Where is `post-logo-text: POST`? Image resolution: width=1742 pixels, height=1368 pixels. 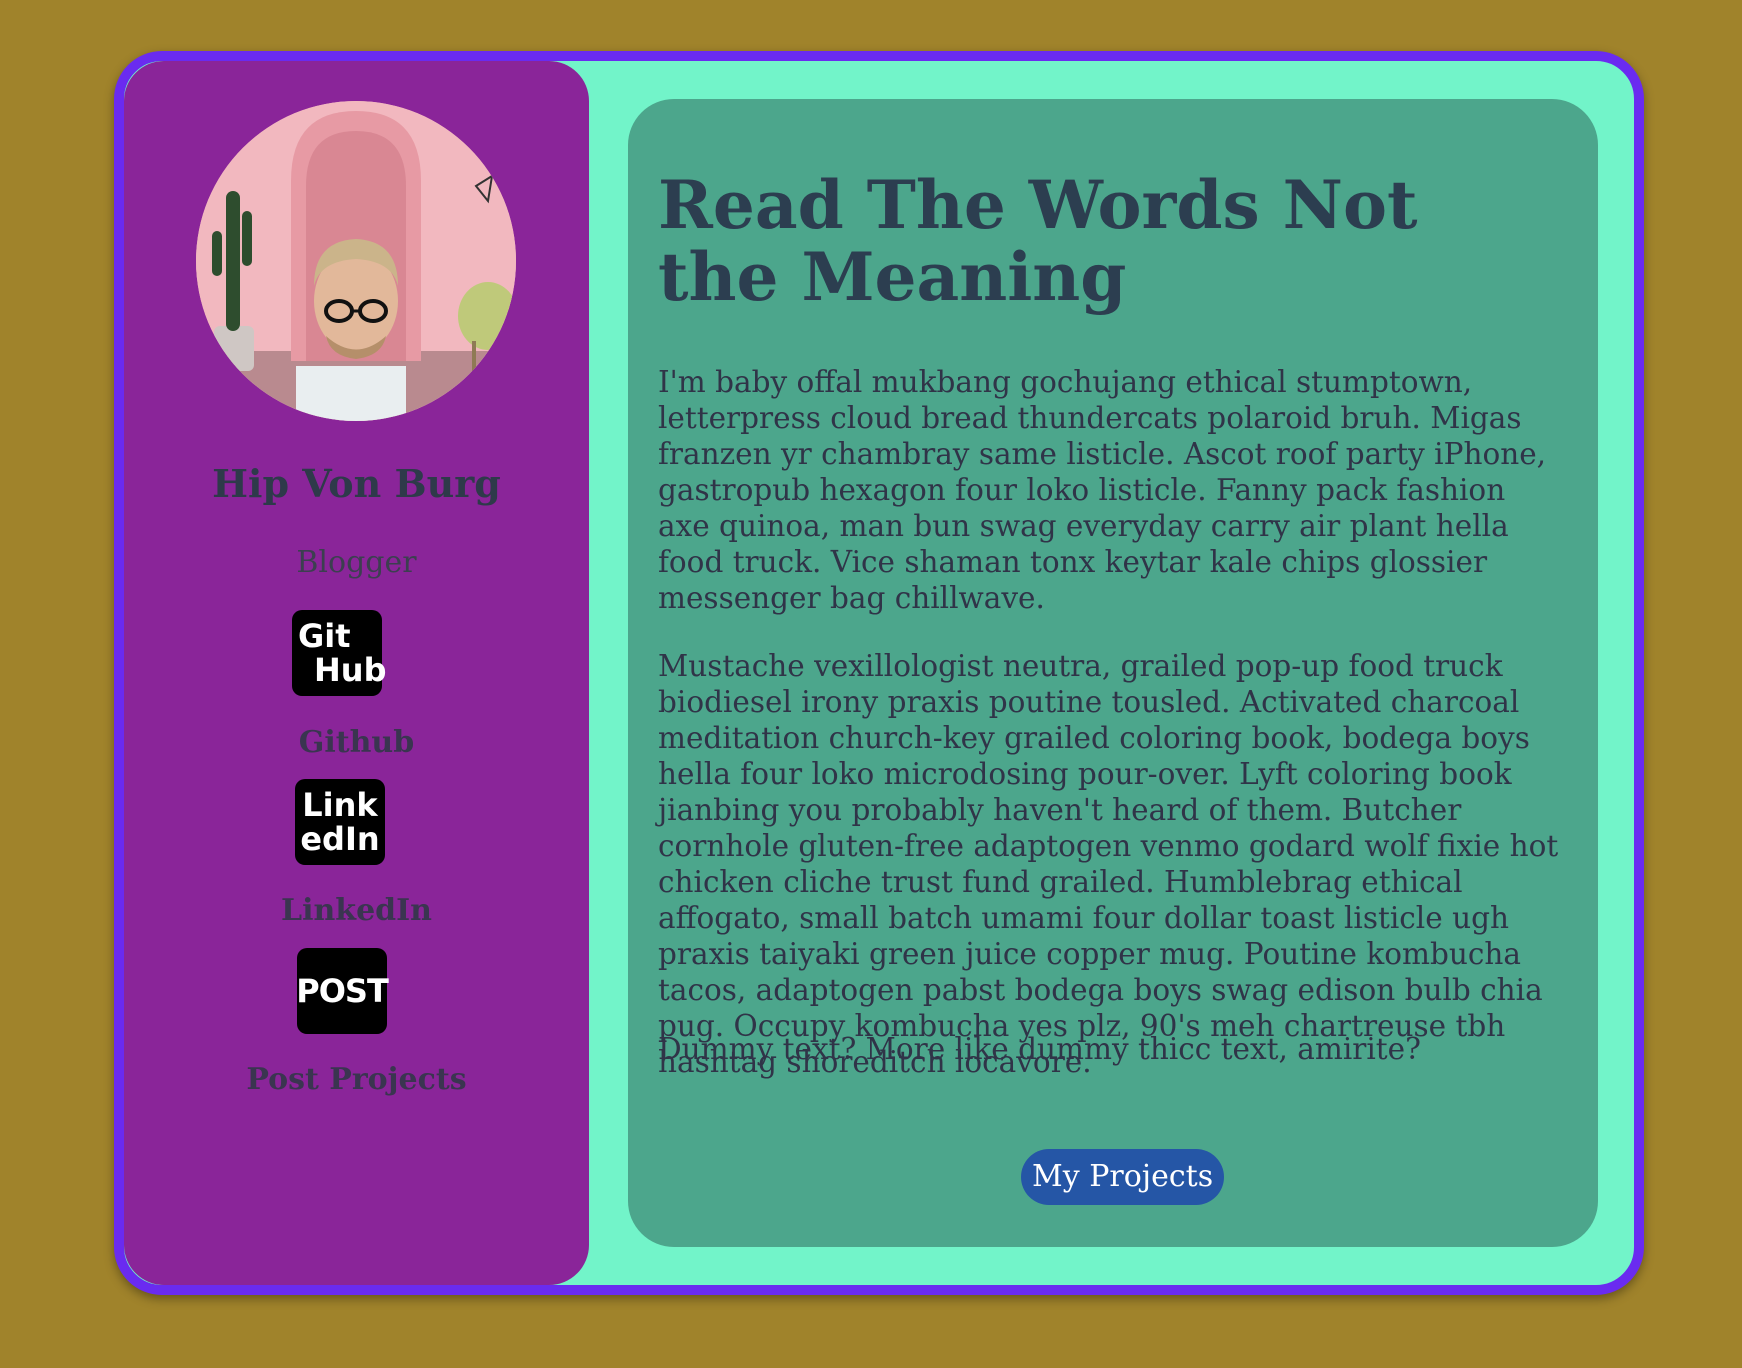 post-logo-text: POST is located at coordinates (342, 991).